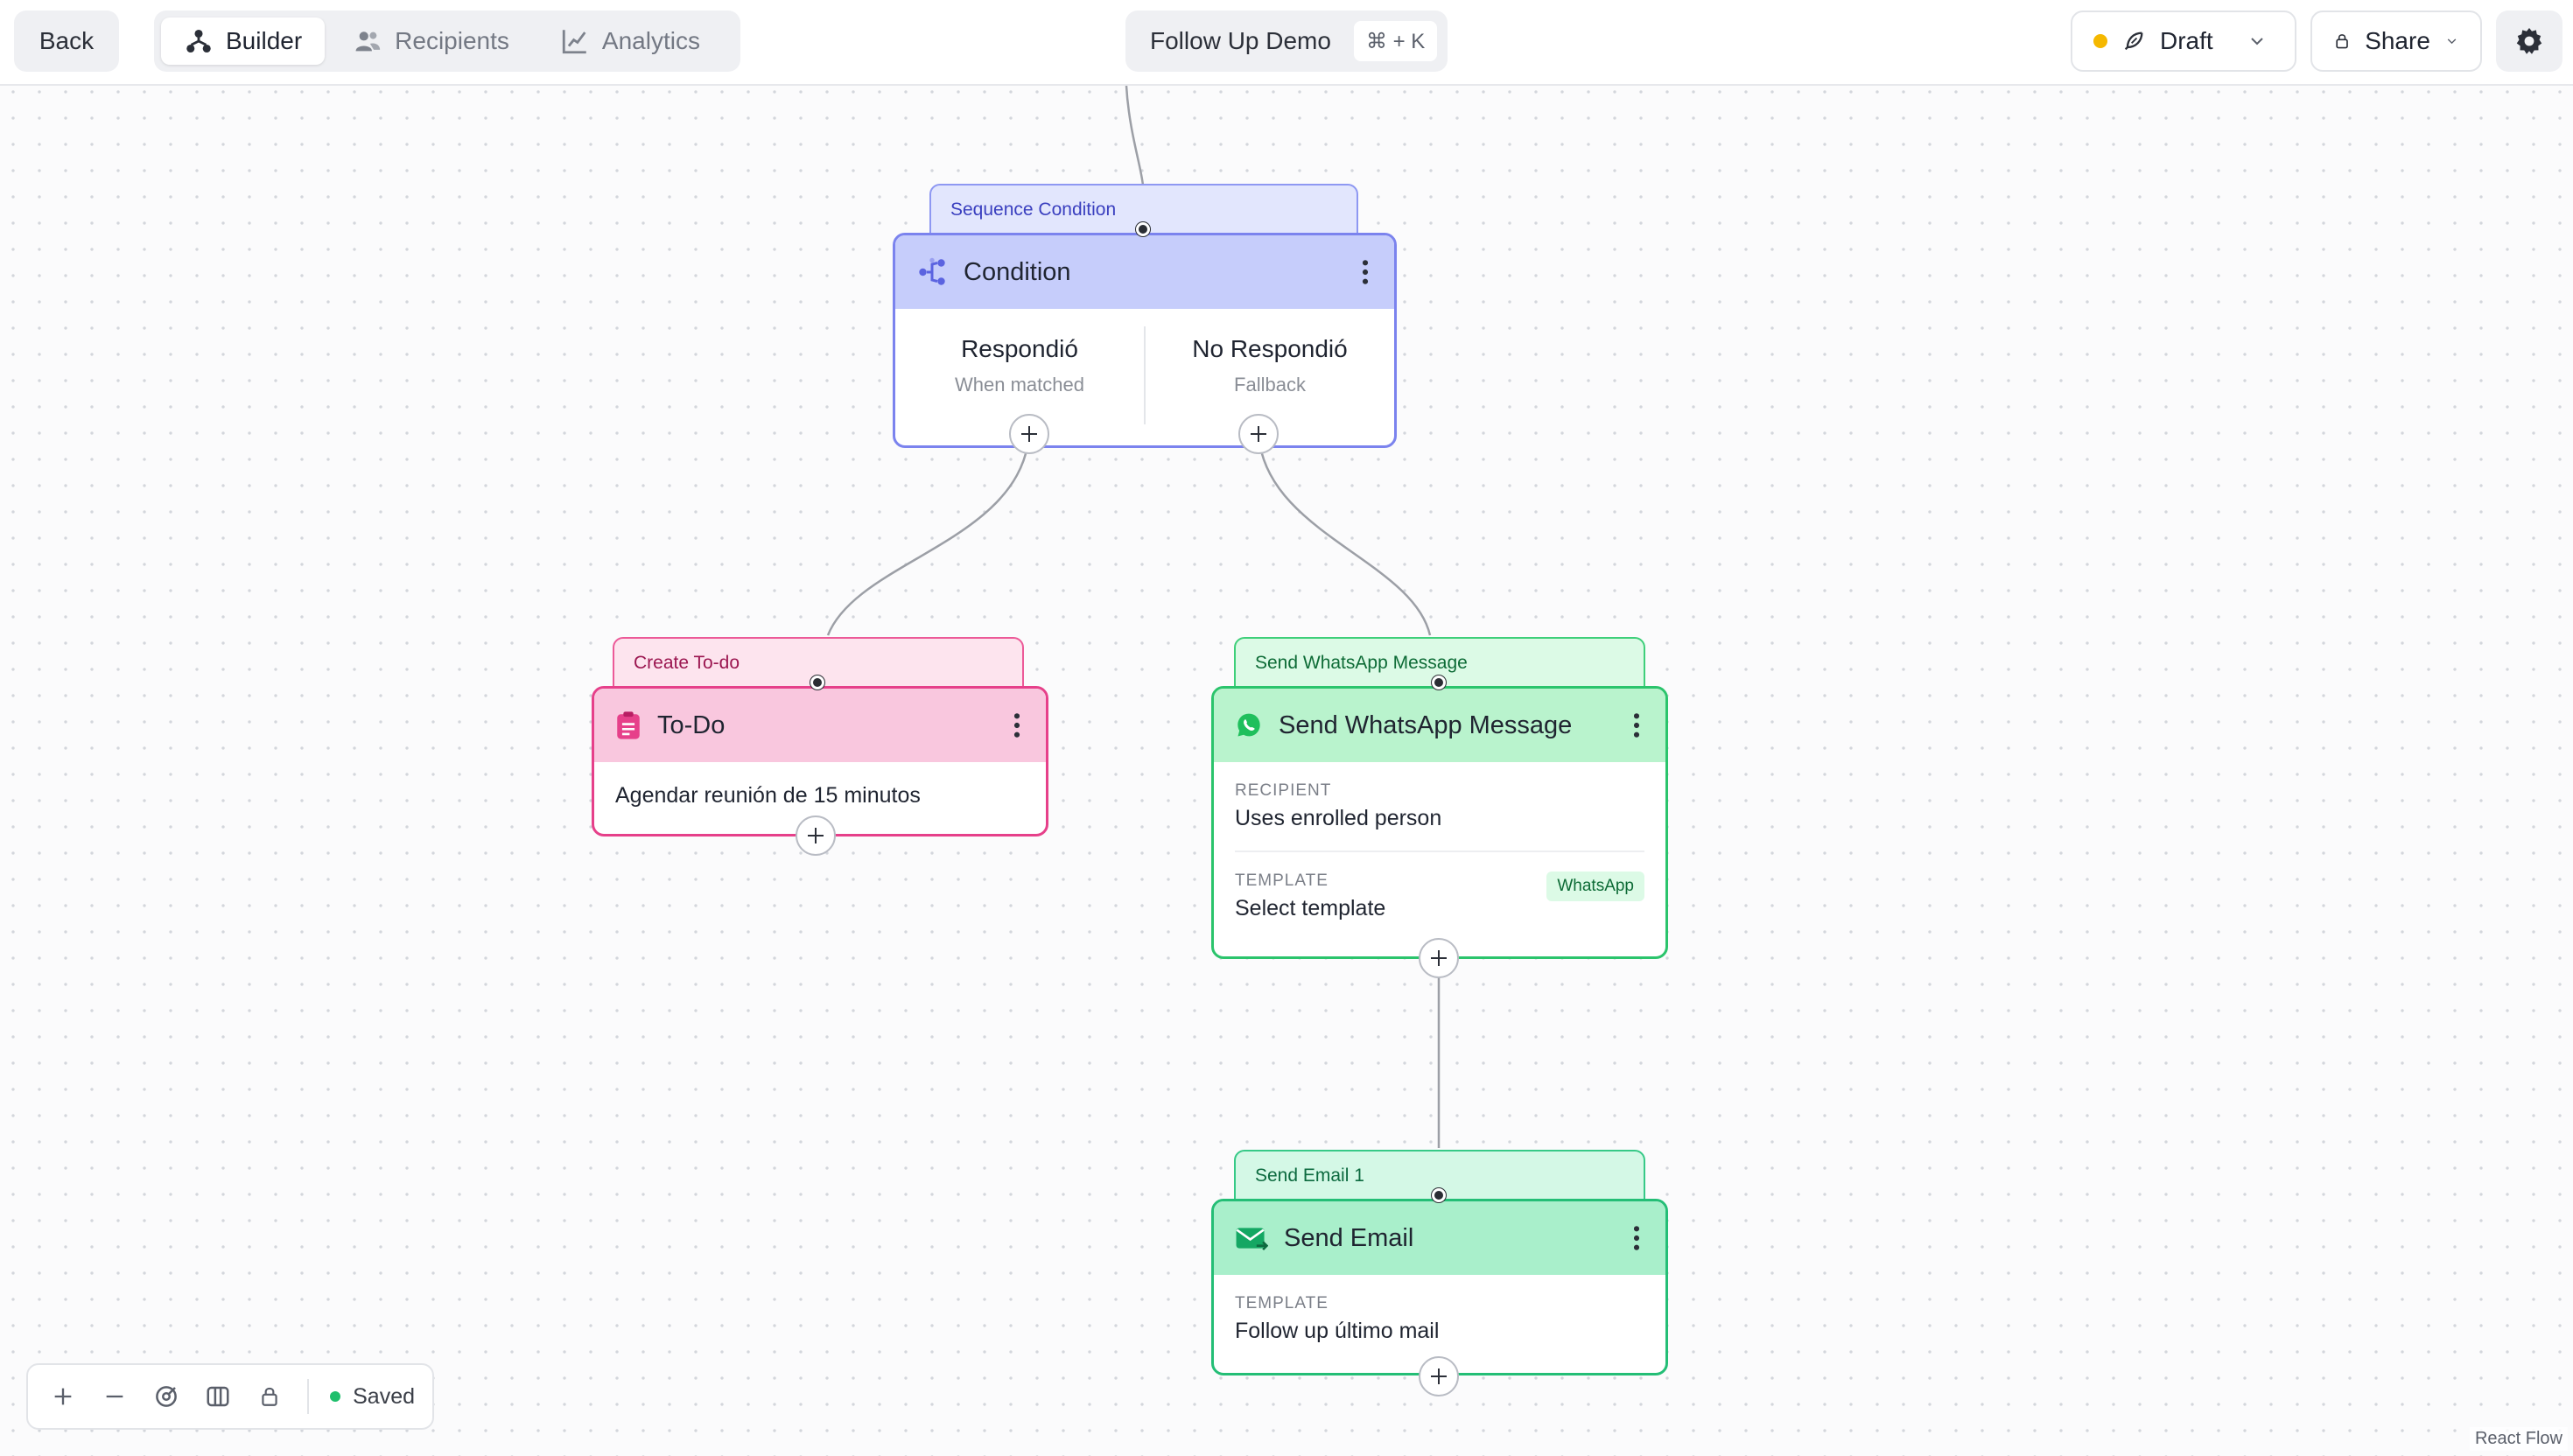 The width and height of the screenshot is (2573, 1456). Describe the element at coordinates (2518, 1439) in the screenshot. I see `react-flow-attribution: React Flow` at that location.